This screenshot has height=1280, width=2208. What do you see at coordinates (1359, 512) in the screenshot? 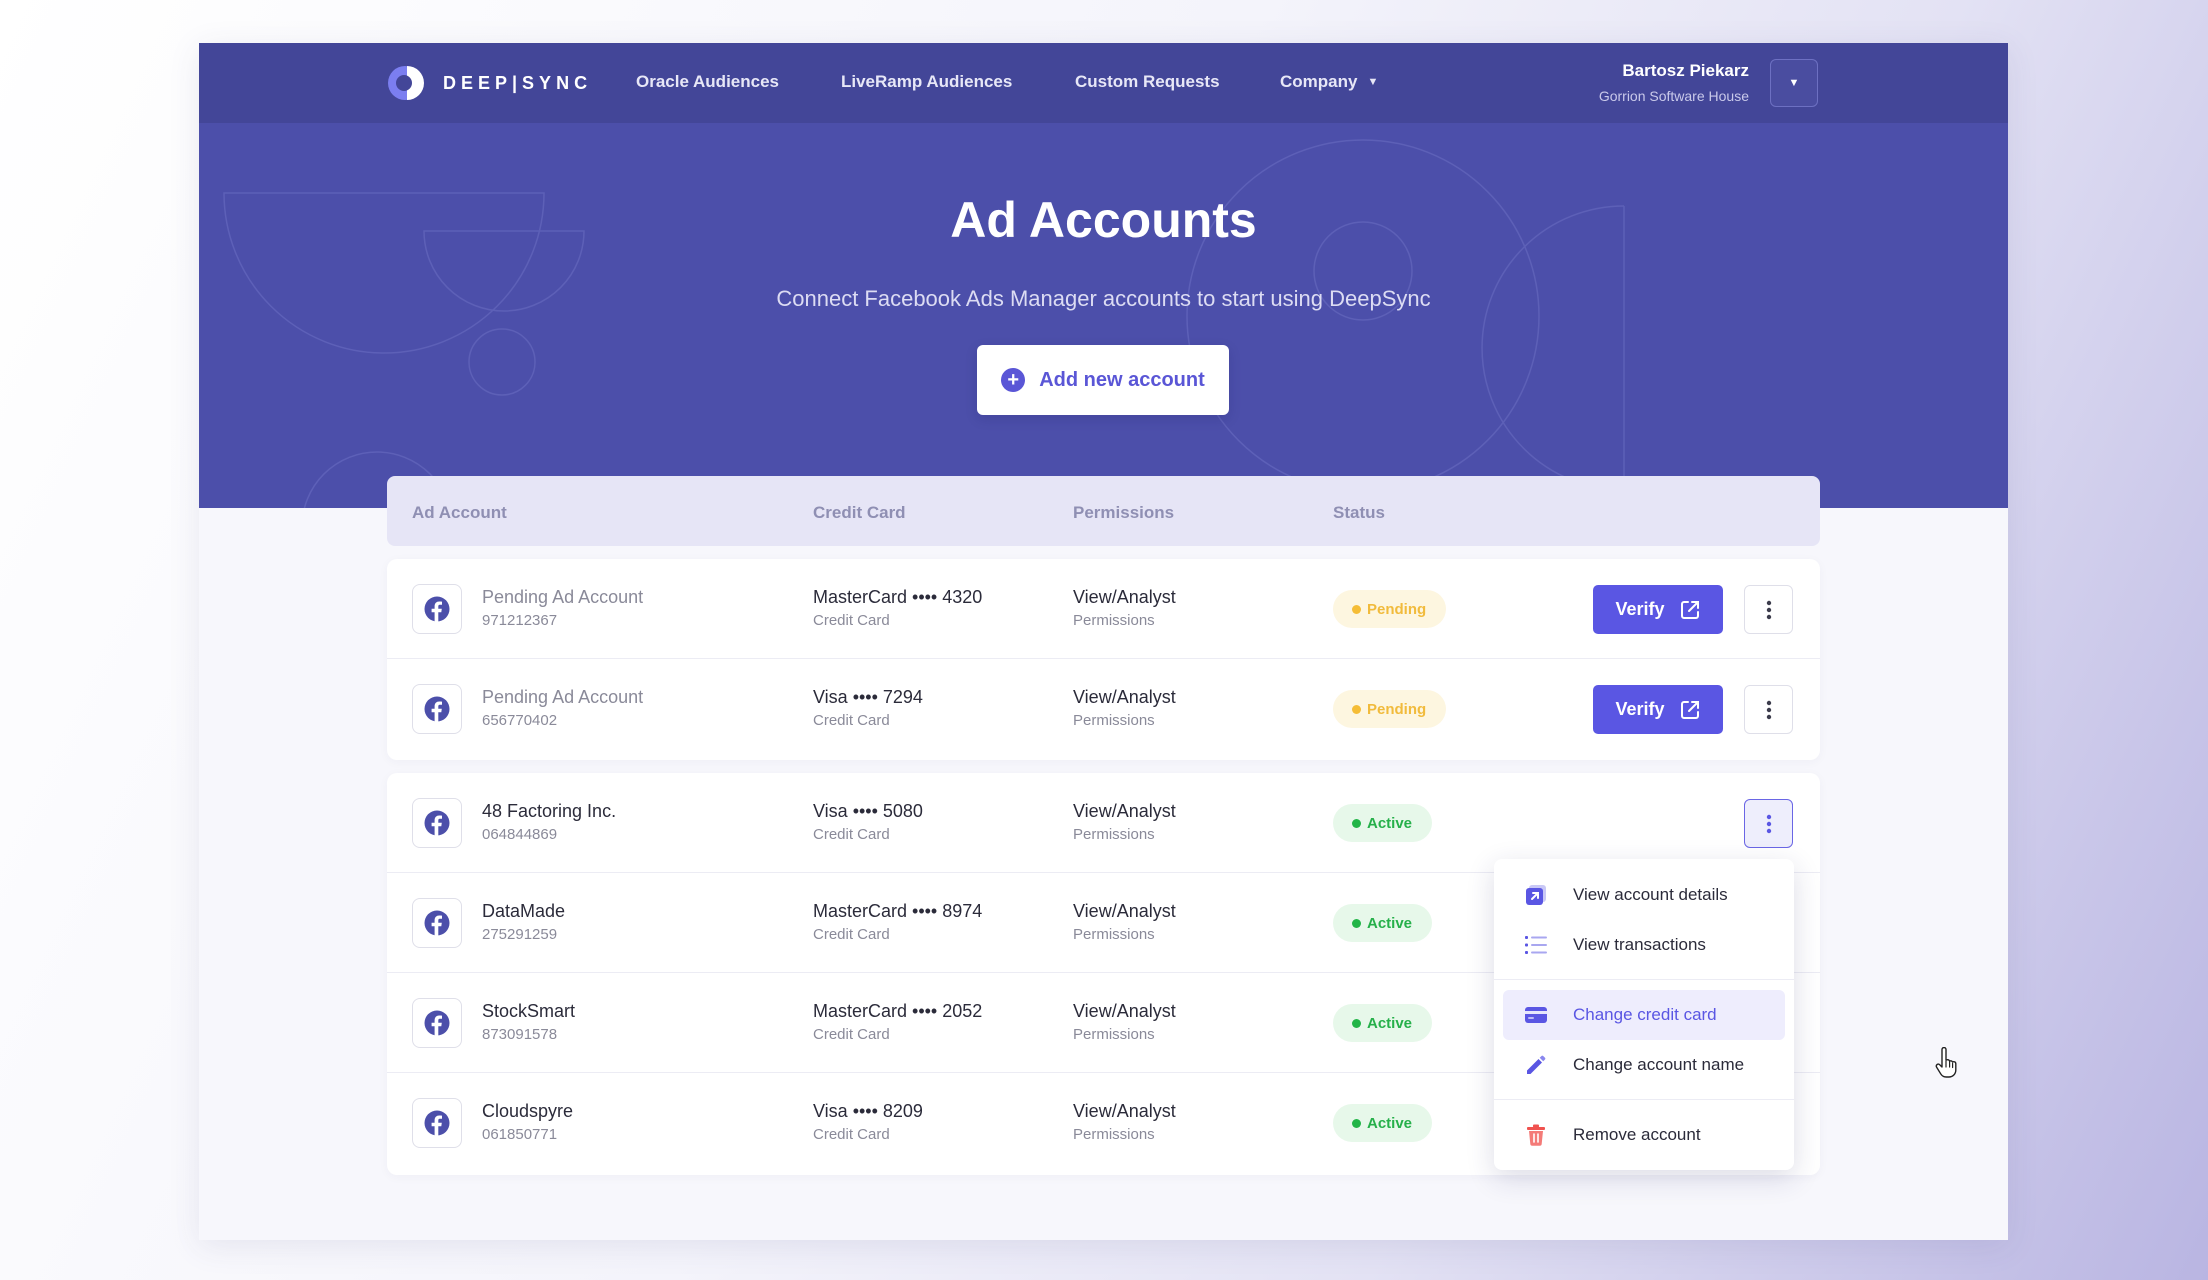
I see `column-header-status: Status` at bounding box center [1359, 512].